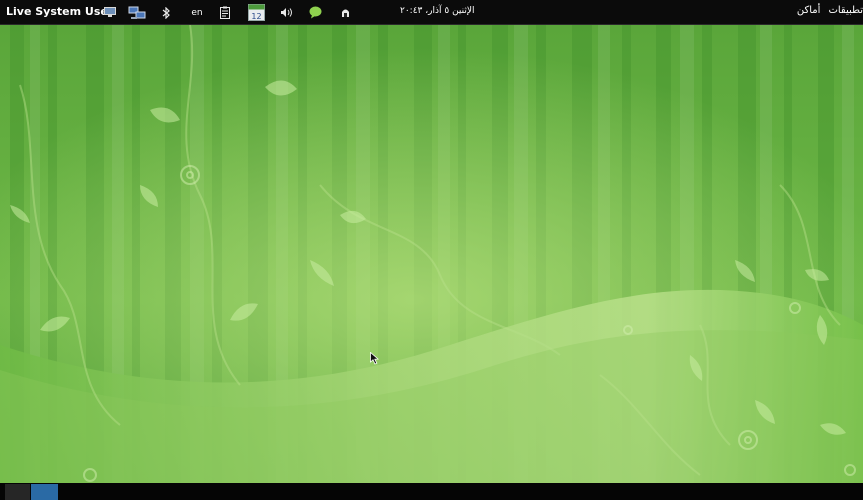 This screenshot has height=500, width=863. I want to click on calendar-day: 12, so click(256, 16).